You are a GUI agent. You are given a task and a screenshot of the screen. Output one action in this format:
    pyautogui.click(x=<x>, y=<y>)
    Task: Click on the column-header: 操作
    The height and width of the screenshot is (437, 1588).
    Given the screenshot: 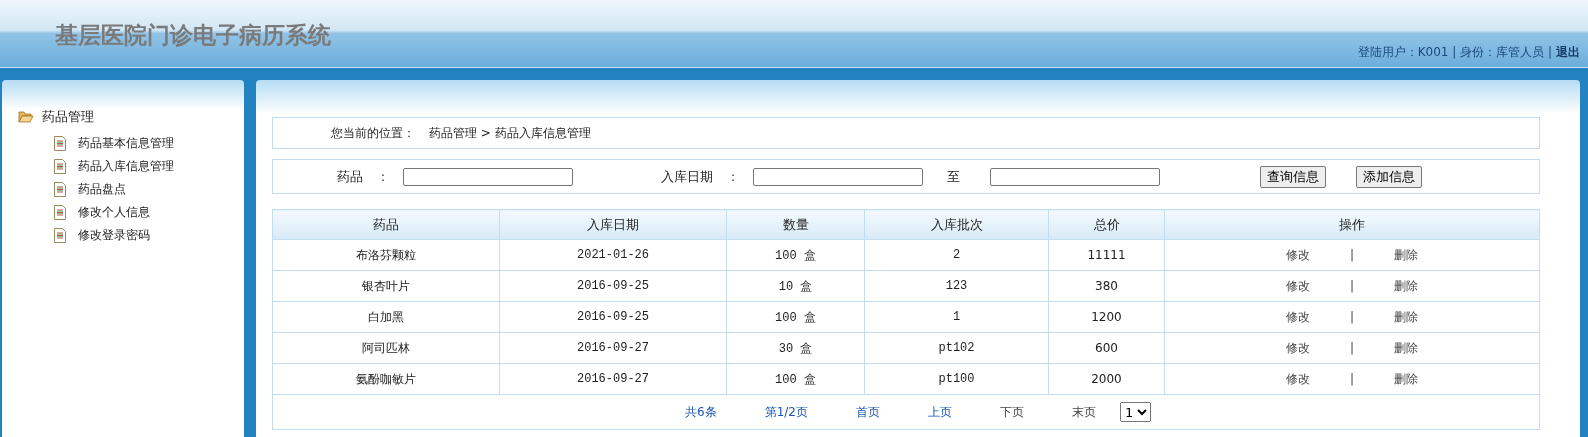 What is the action you would take?
    pyautogui.click(x=1352, y=224)
    